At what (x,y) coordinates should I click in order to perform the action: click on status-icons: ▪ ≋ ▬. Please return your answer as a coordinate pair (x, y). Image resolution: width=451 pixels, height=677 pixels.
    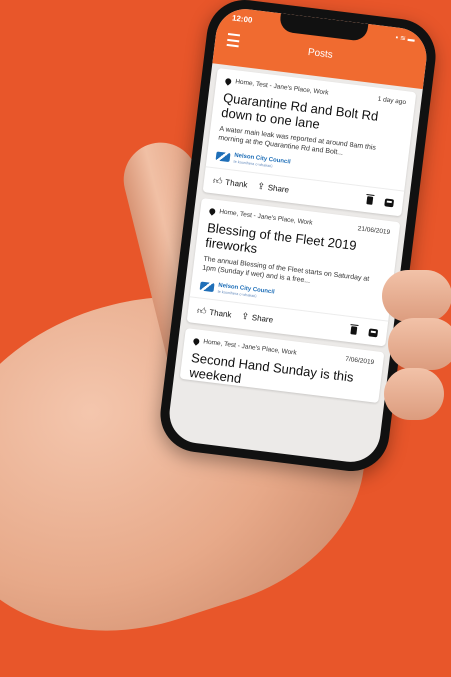
    Looking at the image, I should click on (405, 39).